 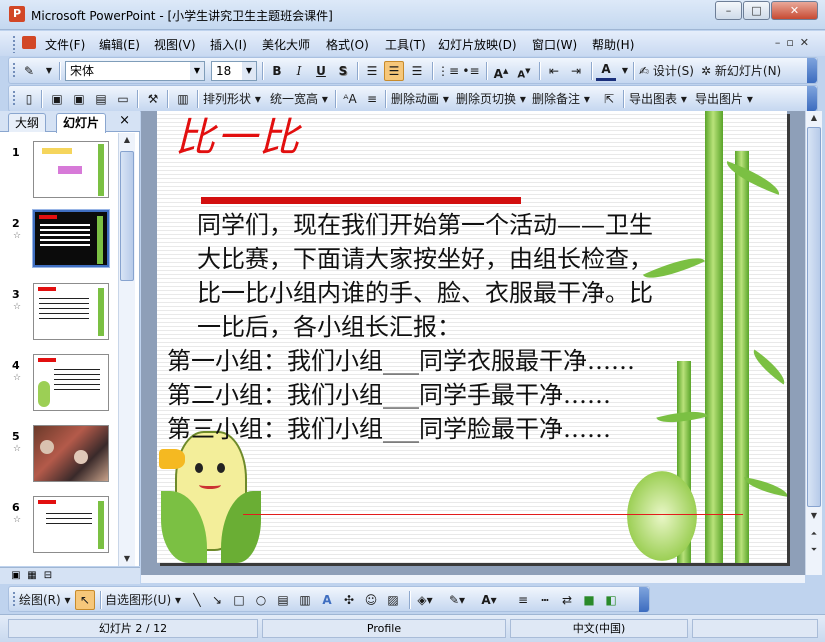 I want to click on insert-picture-icon: ▨, so click(x=393, y=600).